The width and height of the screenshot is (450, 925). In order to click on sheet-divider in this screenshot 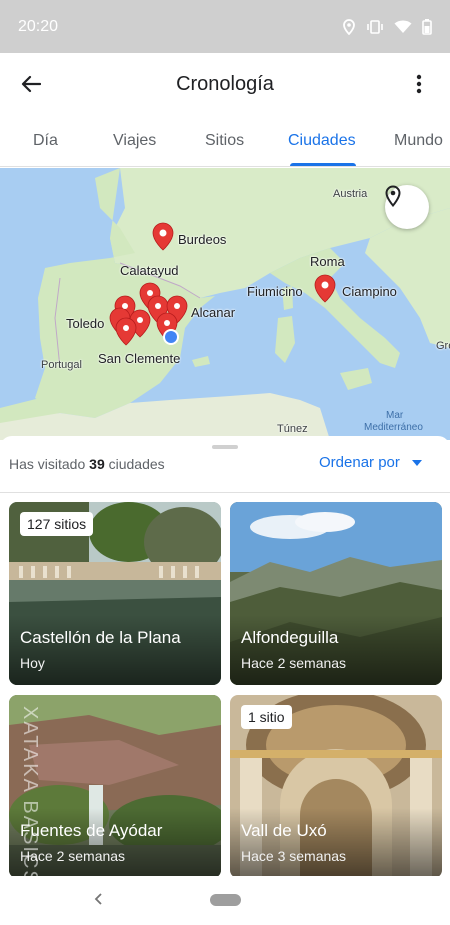, I will do `click(225, 492)`.